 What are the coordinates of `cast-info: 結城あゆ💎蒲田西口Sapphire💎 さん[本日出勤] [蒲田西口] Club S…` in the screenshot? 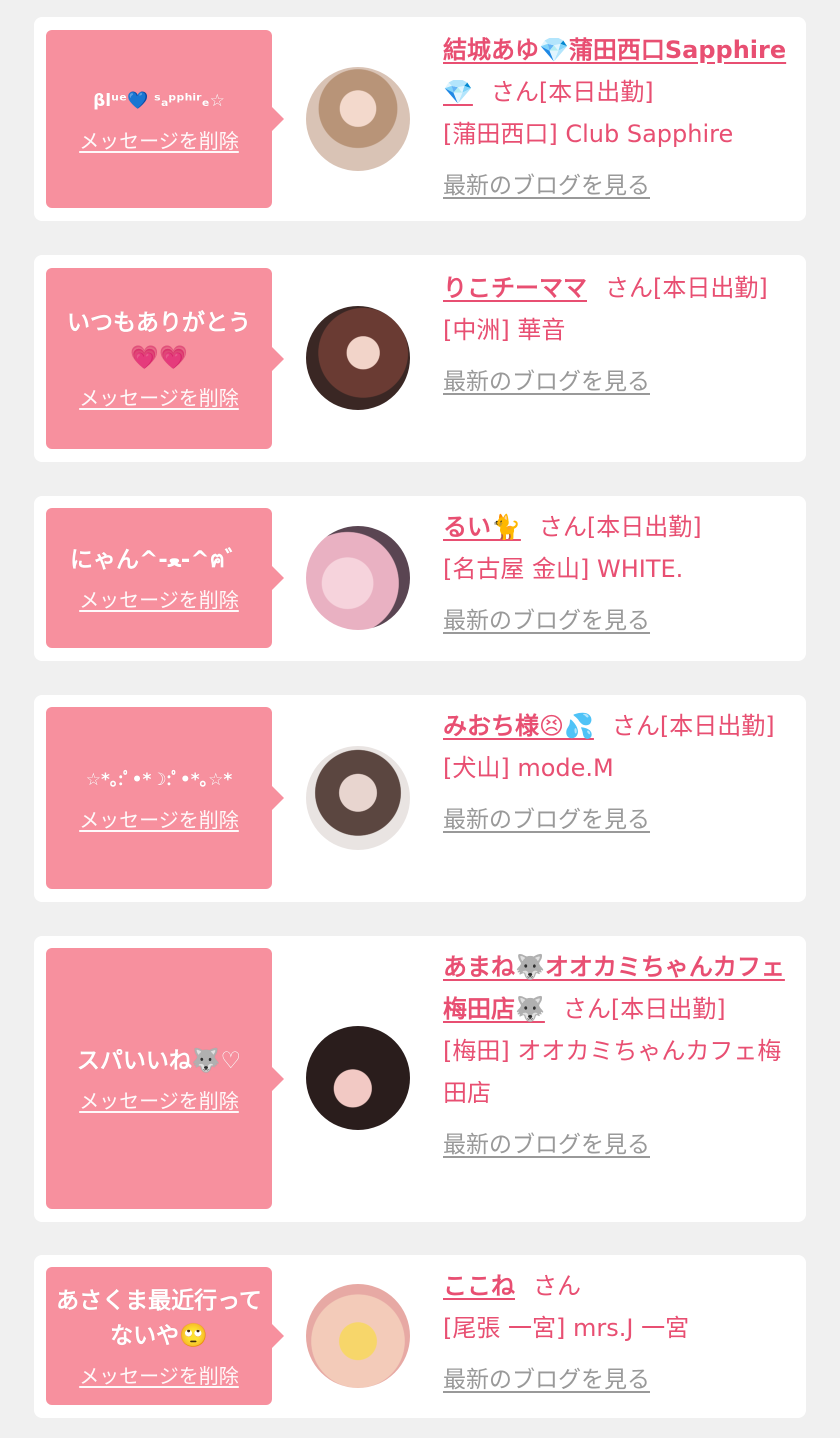 It's located at (619, 118).